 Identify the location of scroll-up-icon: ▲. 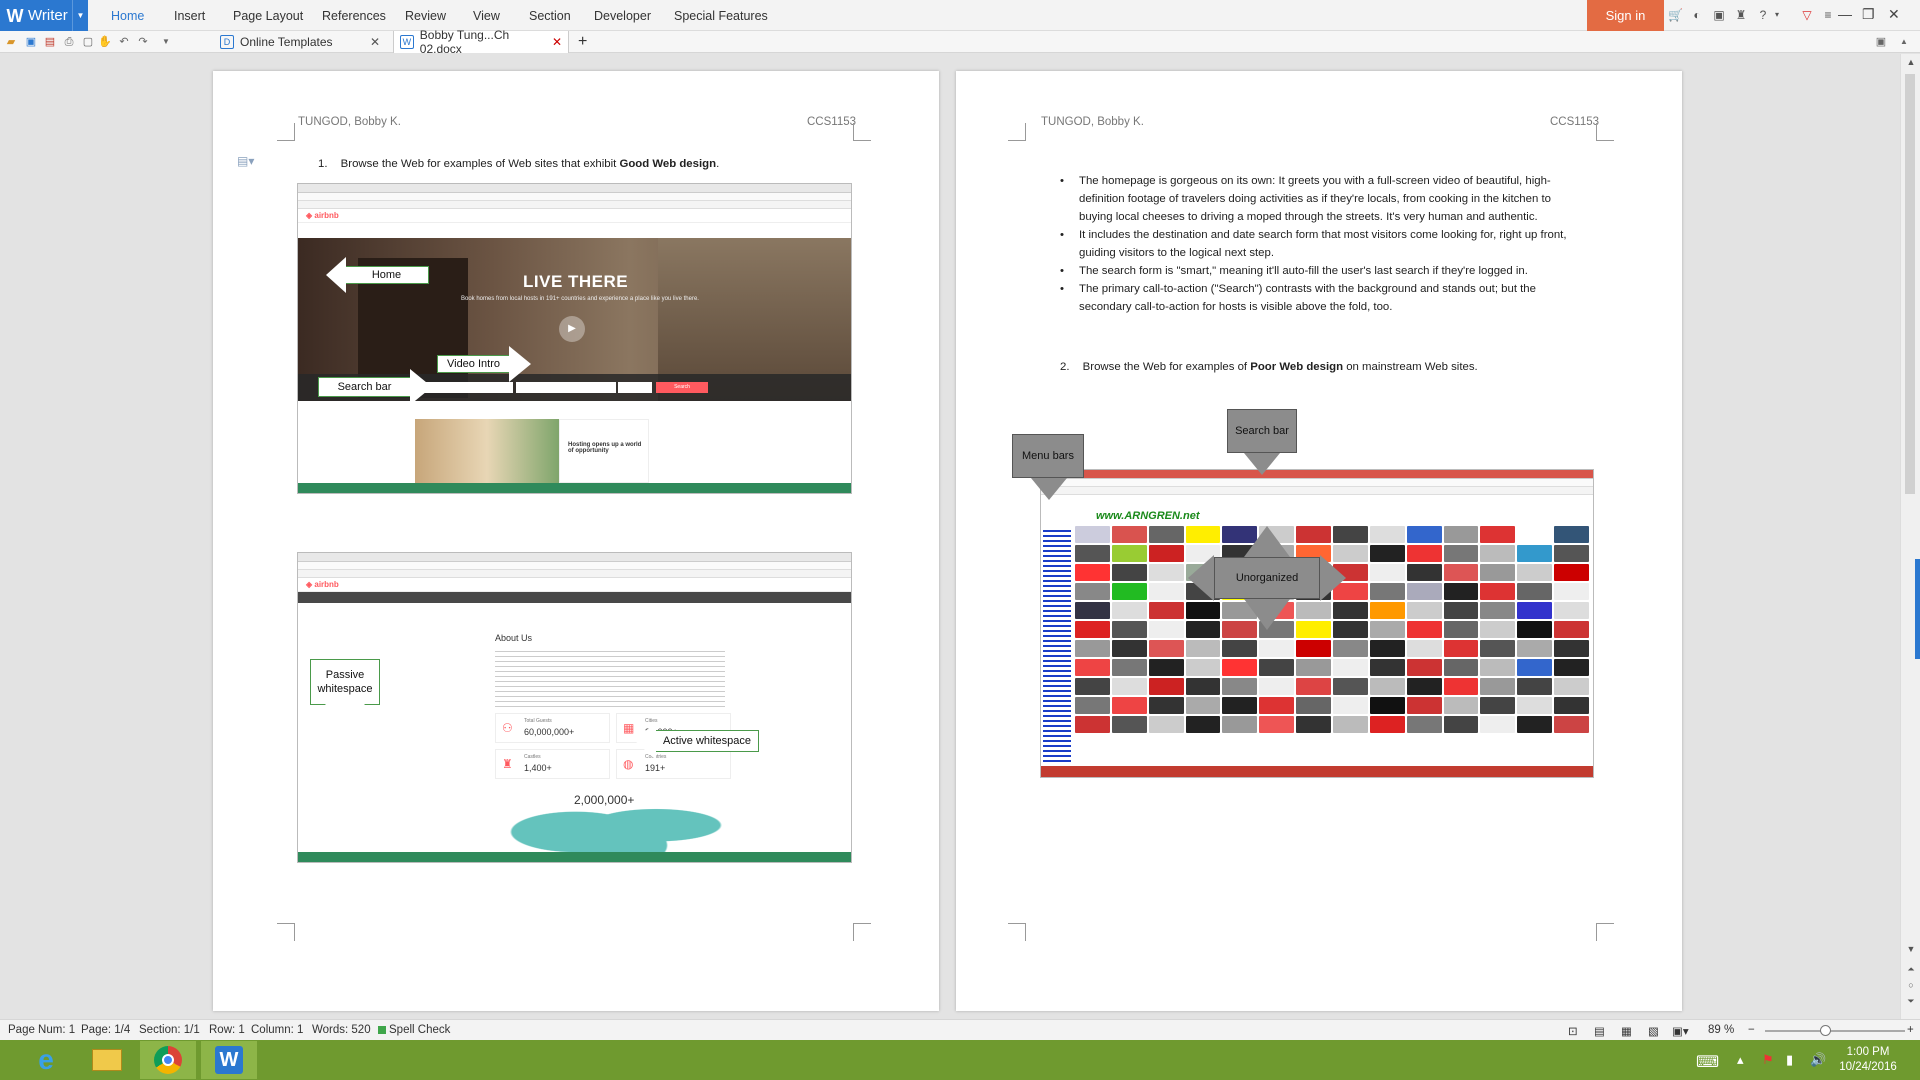
(1911, 63).